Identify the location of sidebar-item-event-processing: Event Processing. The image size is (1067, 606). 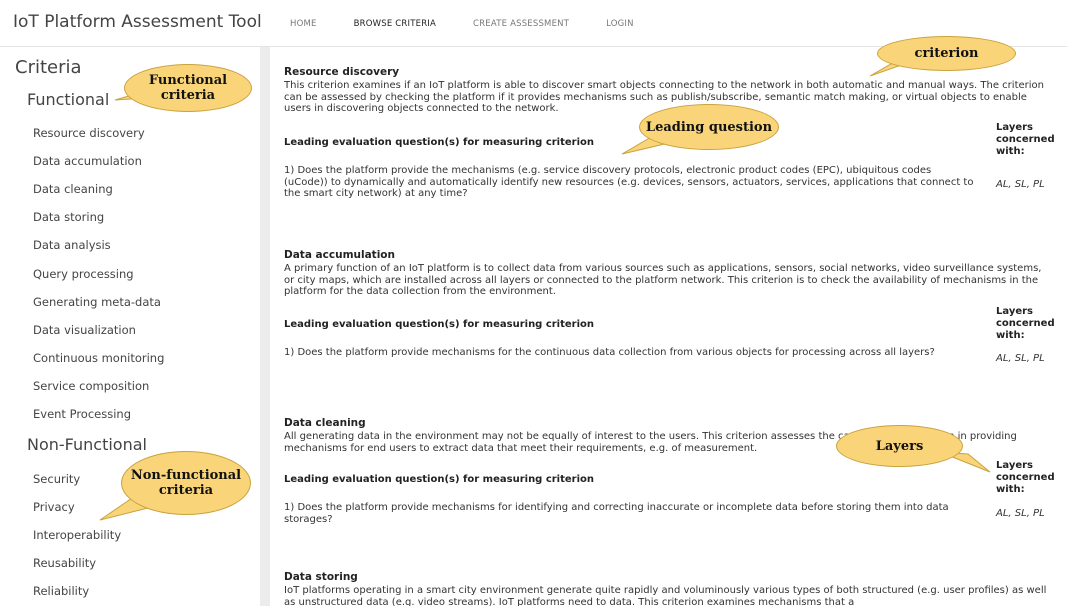
(82, 414).